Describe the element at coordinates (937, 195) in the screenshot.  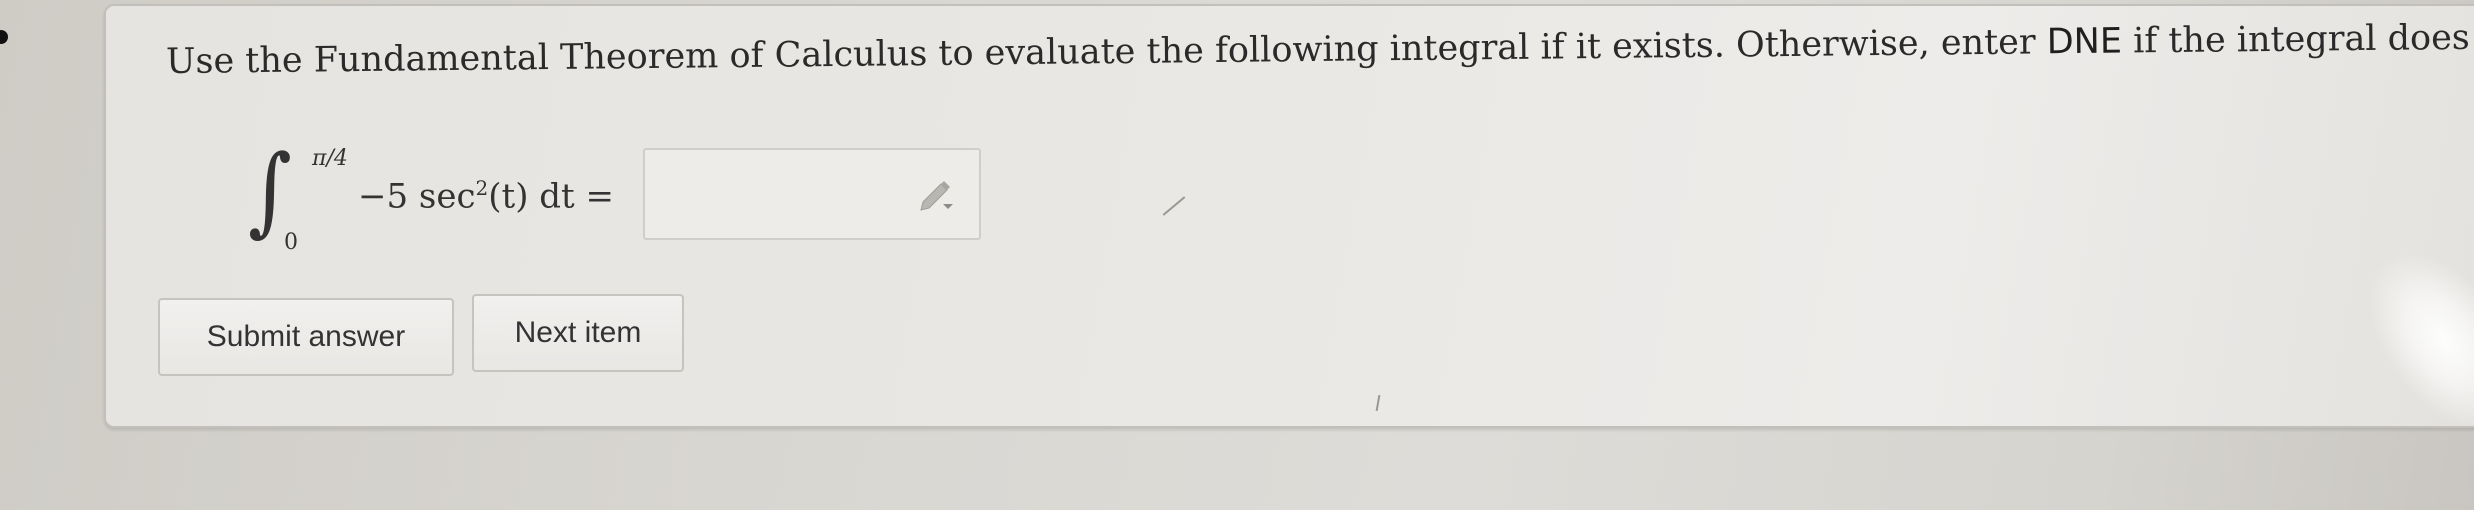
I see `pencil-icon` at that location.